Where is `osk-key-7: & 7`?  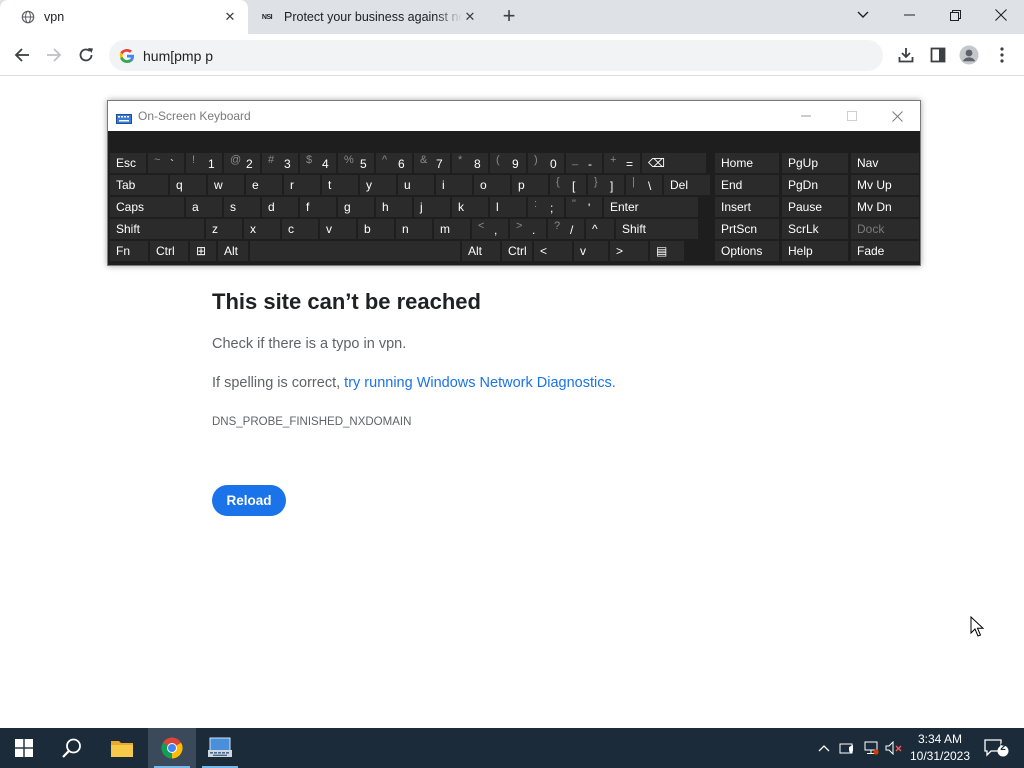
osk-key-7: & 7 is located at coordinates (432, 163).